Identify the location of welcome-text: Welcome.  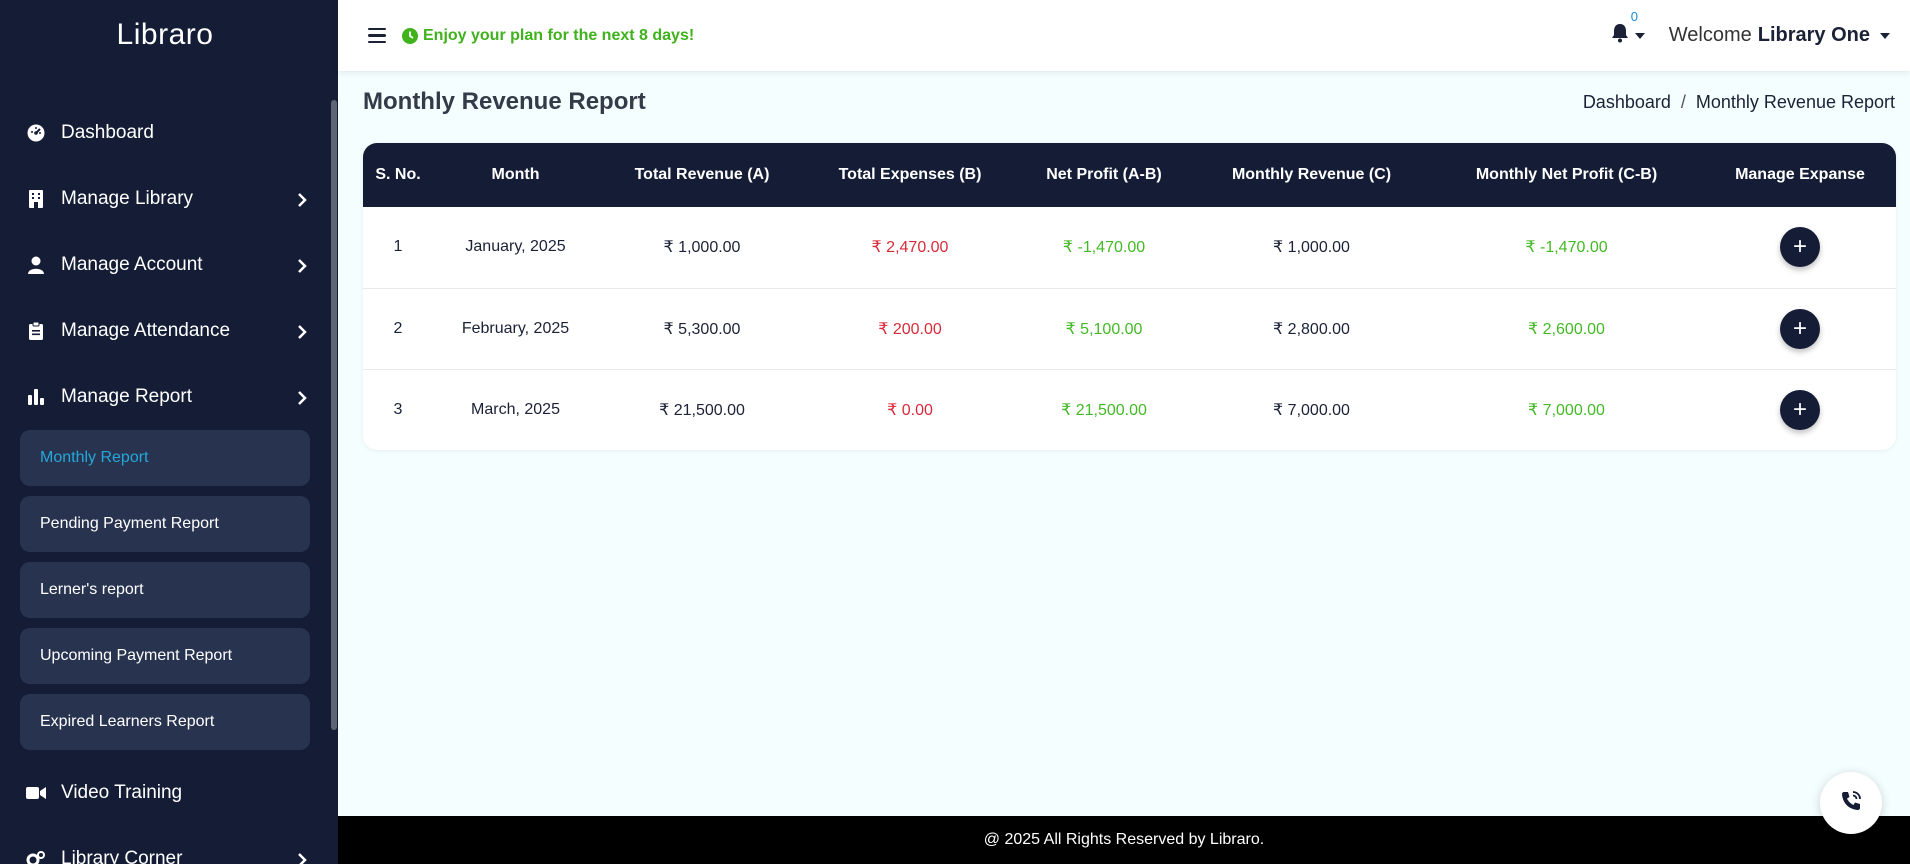
(1710, 35).